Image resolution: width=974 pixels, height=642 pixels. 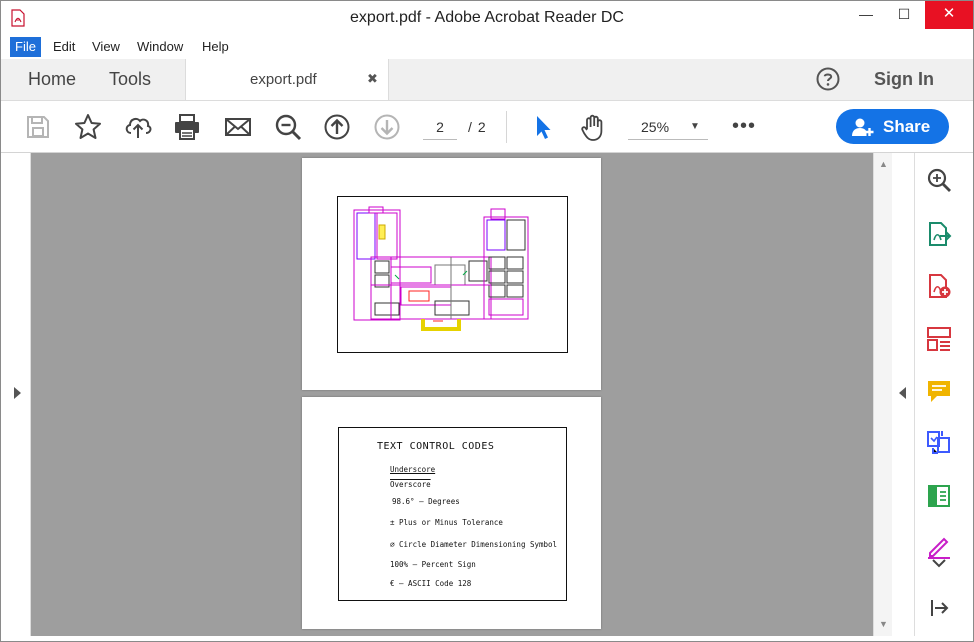 I want to click on expand-left-panel-icon, so click(x=17, y=393).